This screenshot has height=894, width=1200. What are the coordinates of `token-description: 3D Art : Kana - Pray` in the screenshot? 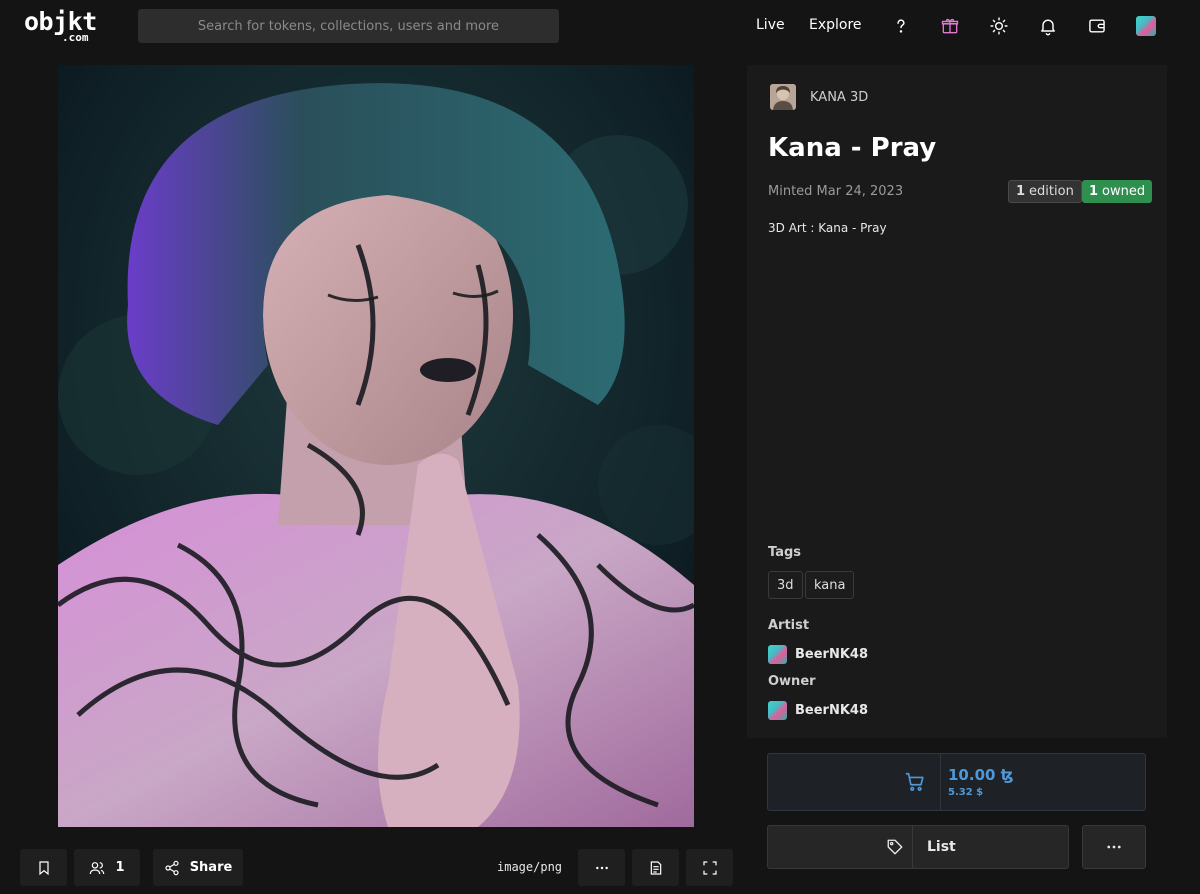 It's located at (827, 228).